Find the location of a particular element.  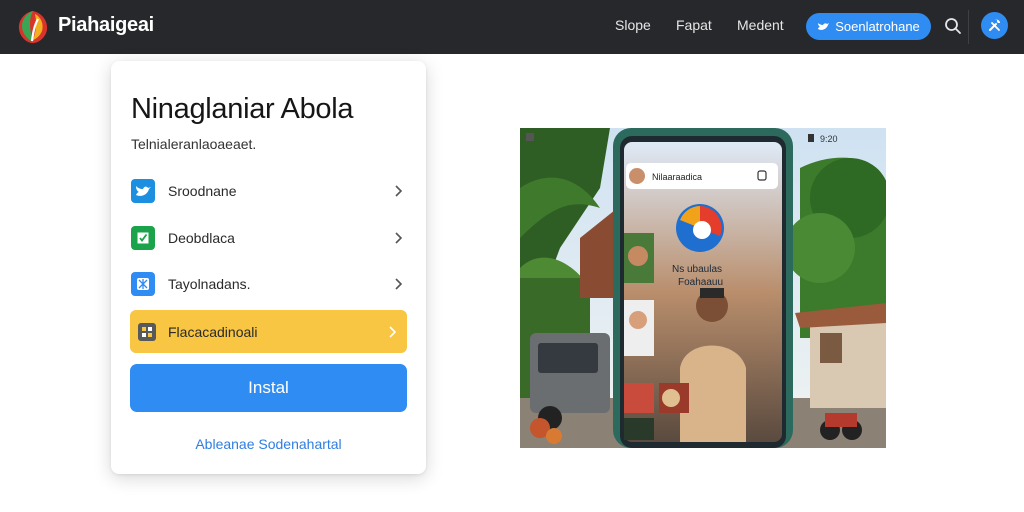

header-divider is located at coordinates (968, 27).